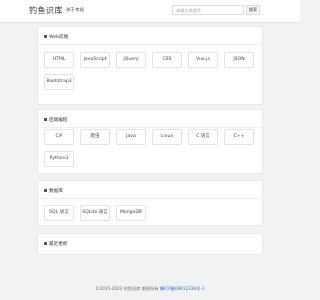 The width and height of the screenshot is (320, 300). I want to click on tile-javascript: JavaScript, so click(95, 60).